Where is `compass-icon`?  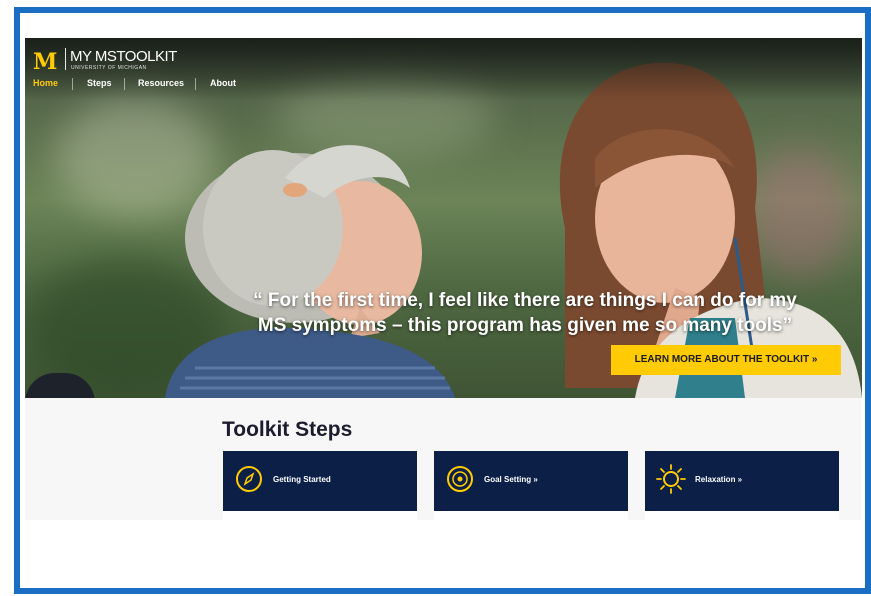
compass-icon is located at coordinates (249, 479).